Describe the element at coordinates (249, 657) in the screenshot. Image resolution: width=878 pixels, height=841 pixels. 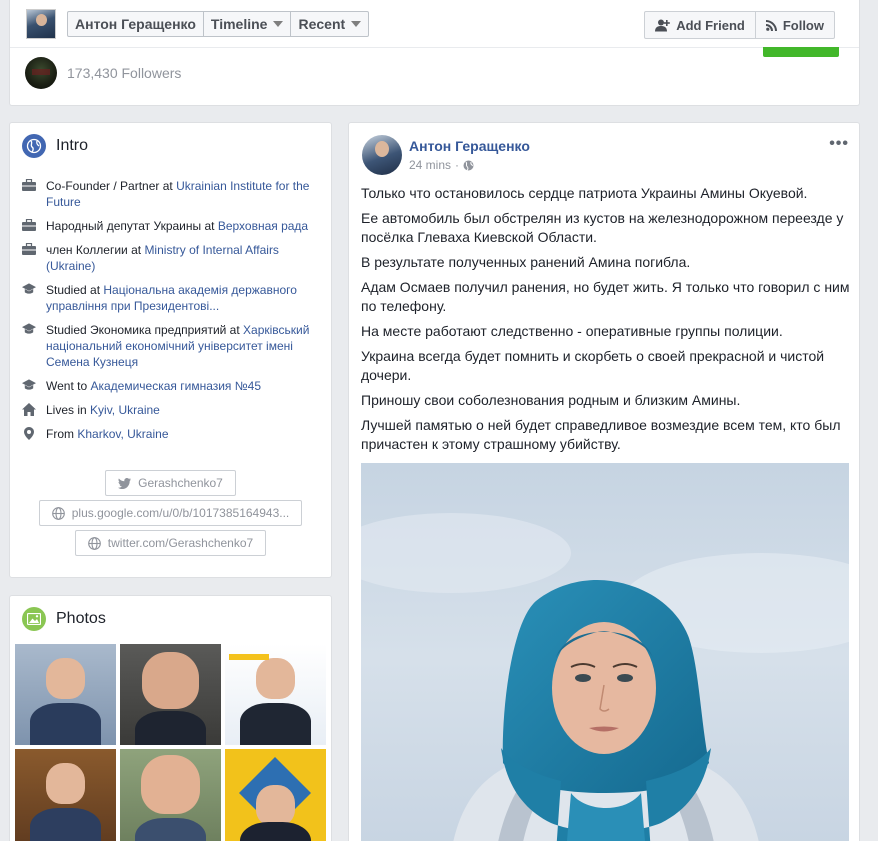
I see `ucmc-banner` at that location.